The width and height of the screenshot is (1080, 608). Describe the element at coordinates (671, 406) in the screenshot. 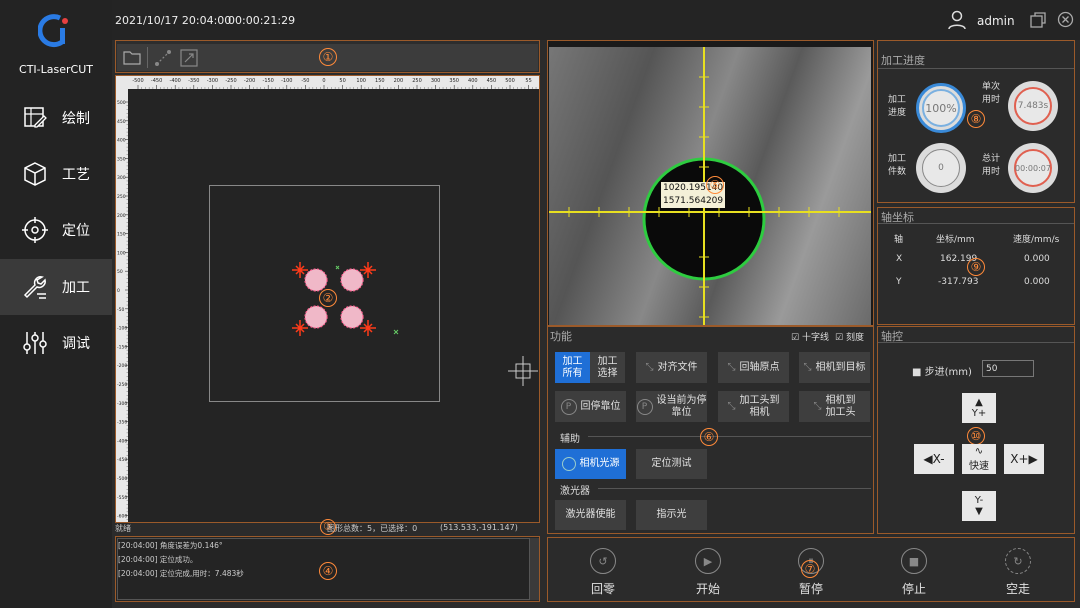

I see `set-park-button: P 设当前为停 靠位` at that location.